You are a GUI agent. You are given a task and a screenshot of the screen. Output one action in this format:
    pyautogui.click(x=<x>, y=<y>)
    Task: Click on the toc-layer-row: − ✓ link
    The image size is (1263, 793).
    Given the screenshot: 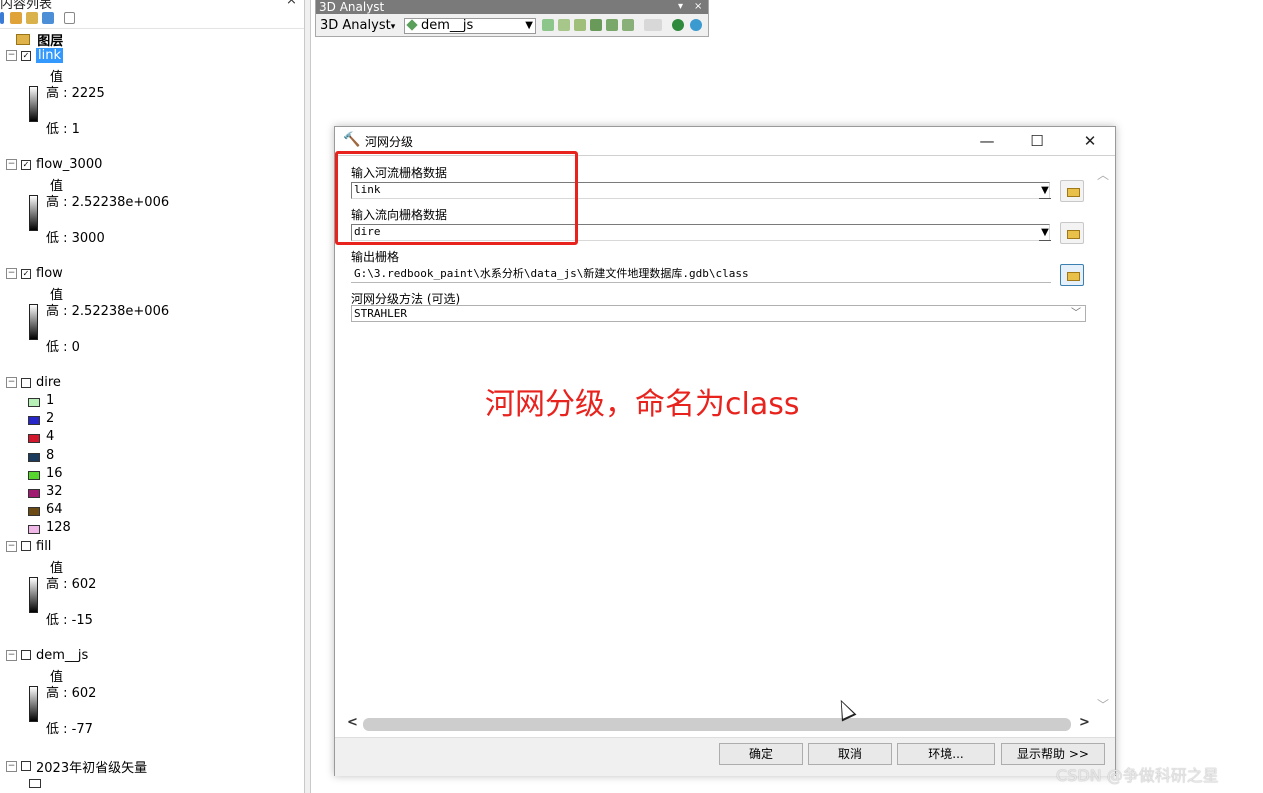 What is the action you would take?
    pyautogui.click(x=34, y=57)
    